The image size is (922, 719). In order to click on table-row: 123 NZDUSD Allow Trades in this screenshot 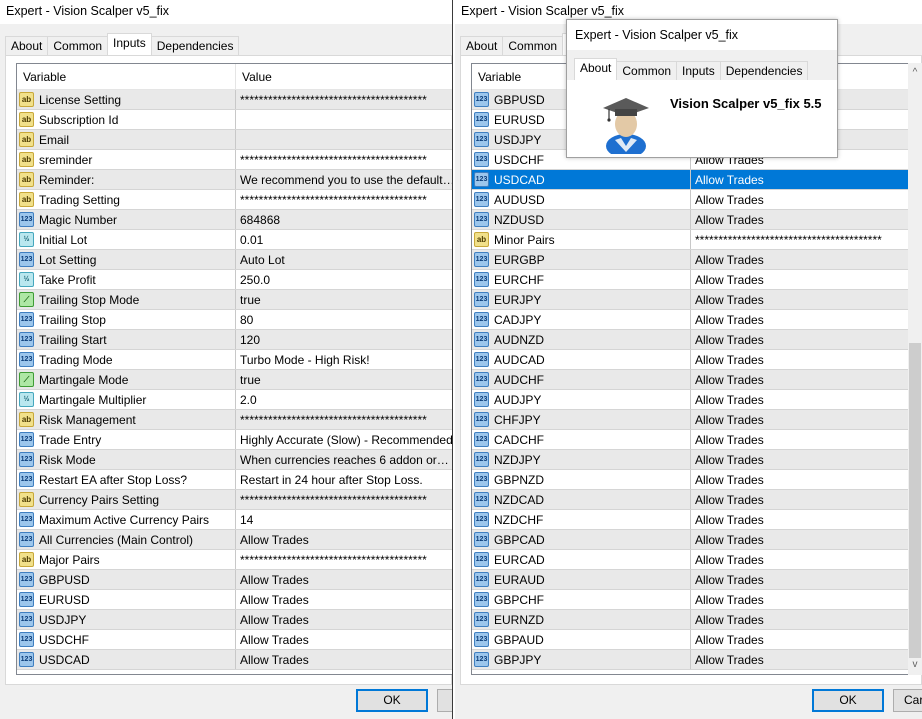, I will do `click(697, 220)`.